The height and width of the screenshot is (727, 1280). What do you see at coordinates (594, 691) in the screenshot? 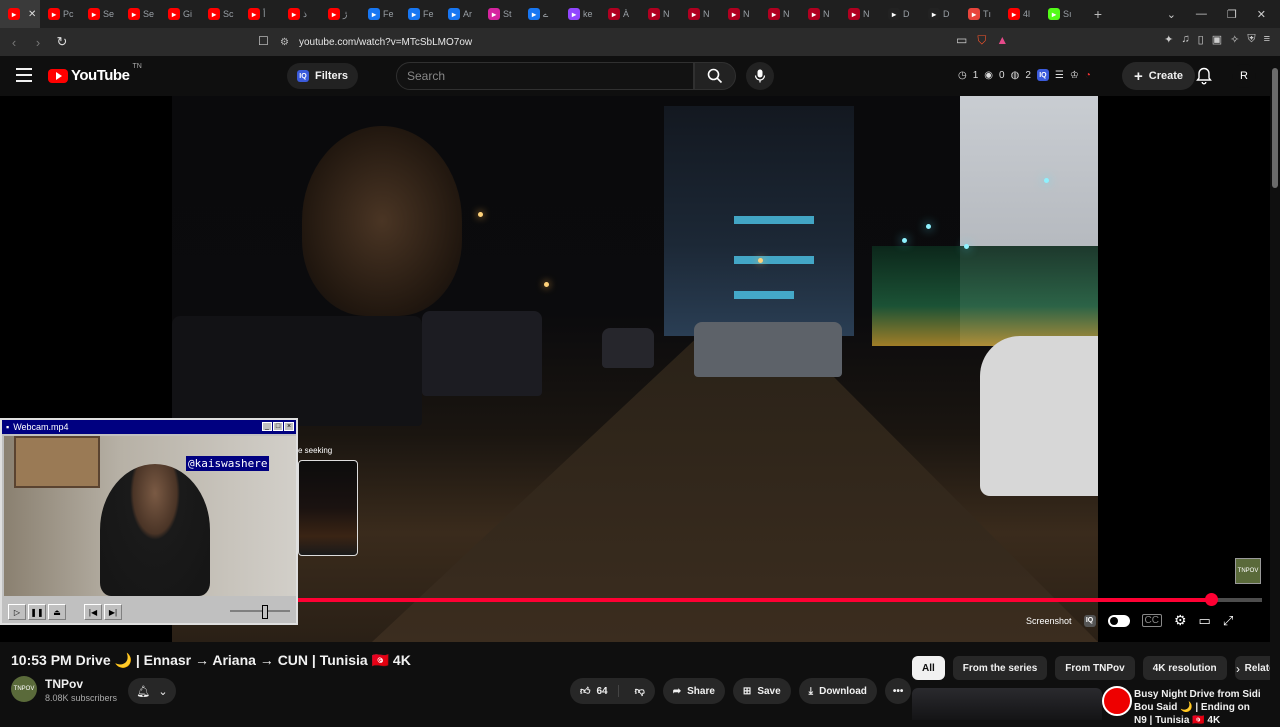
I see `like-button: 👍︎ 64` at bounding box center [594, 691].